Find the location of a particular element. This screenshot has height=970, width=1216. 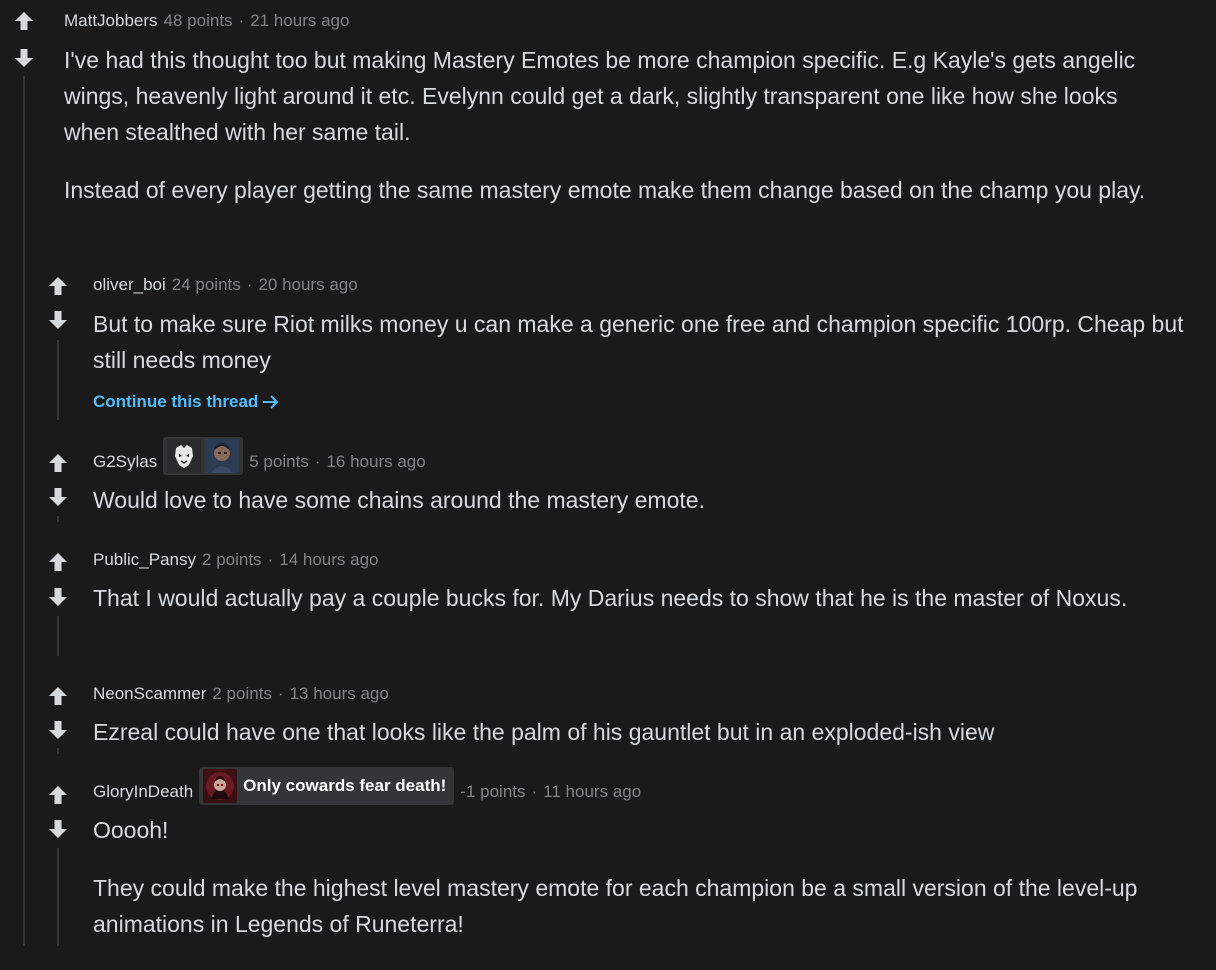

continue-thread-label: Continue this thread is located at coordinates (176, 401).